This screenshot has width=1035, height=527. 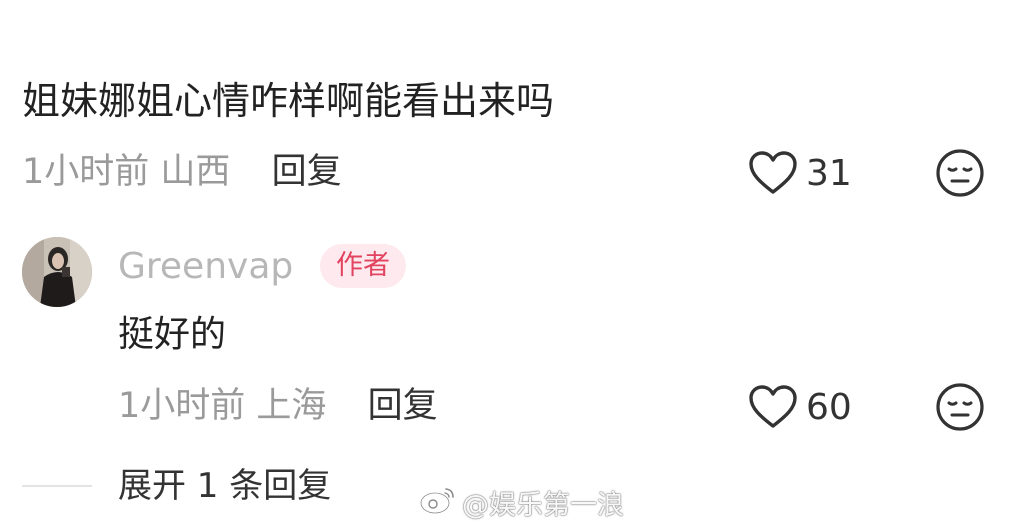 What do you see at coordinates (86, 172) in the screenshot?
I see `comment-time: 1小时前` at bounding box center [86, 172].